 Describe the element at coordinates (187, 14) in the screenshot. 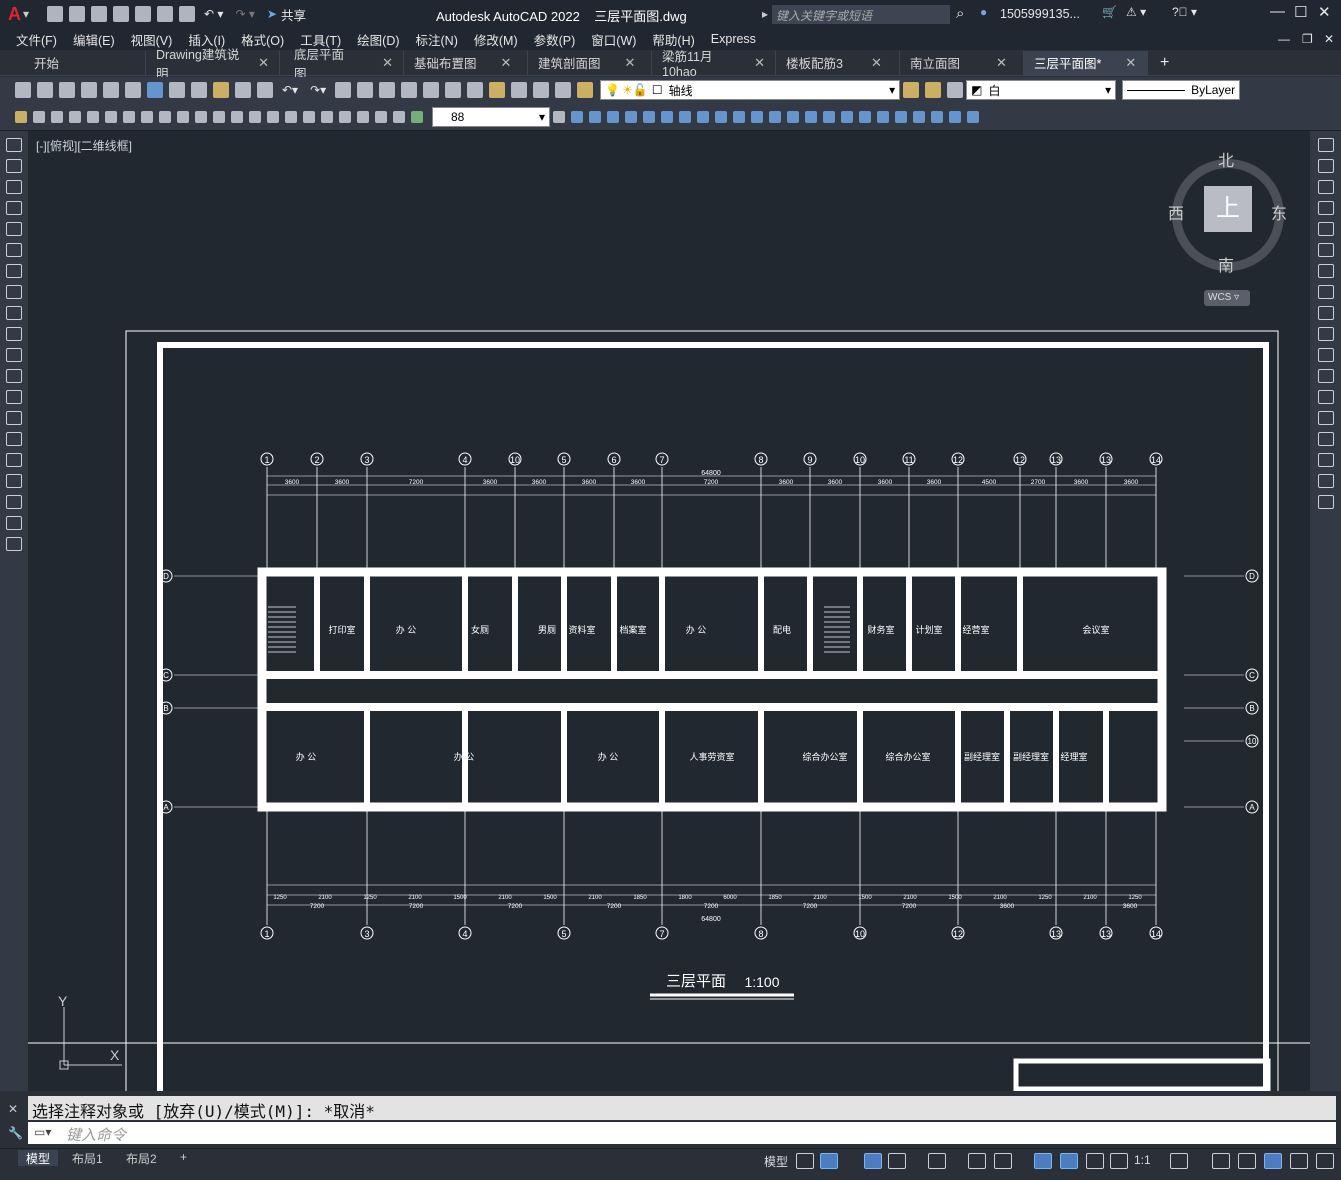

I see `plot-icon` at that location.